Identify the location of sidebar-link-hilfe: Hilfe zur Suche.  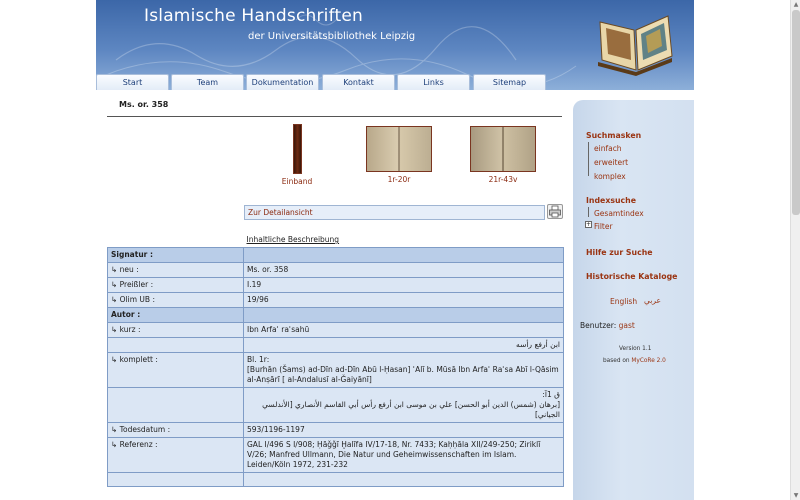
(619, 252).